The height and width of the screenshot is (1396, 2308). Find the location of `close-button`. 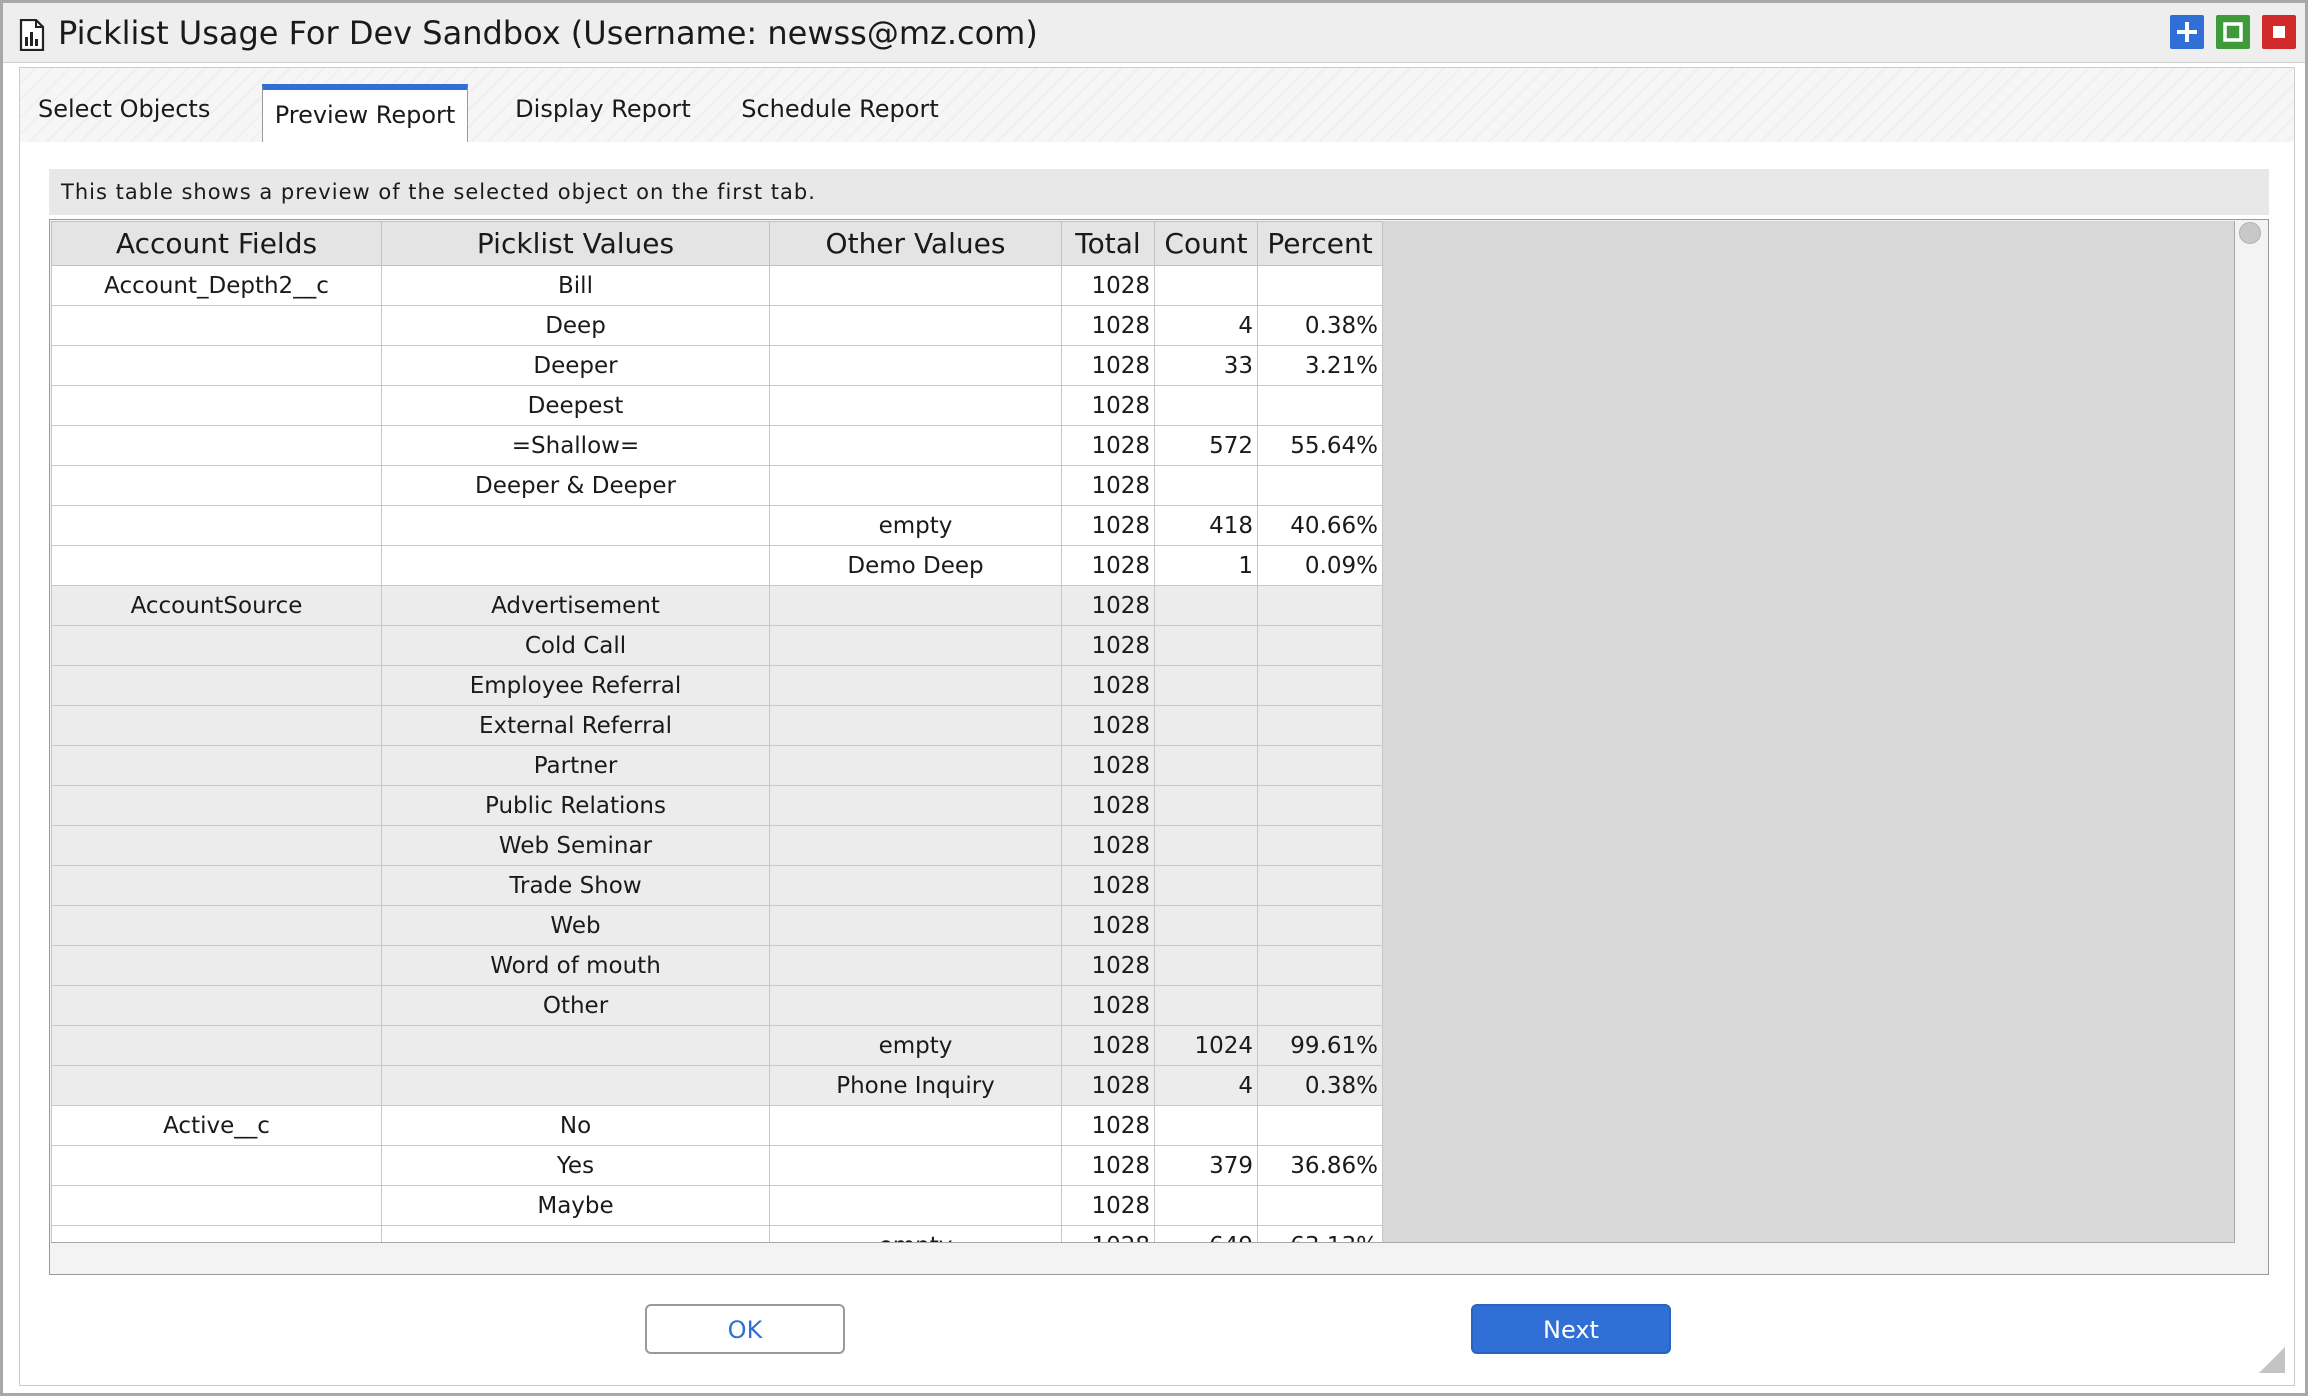

close-button is located at coordinates (2279, 32).